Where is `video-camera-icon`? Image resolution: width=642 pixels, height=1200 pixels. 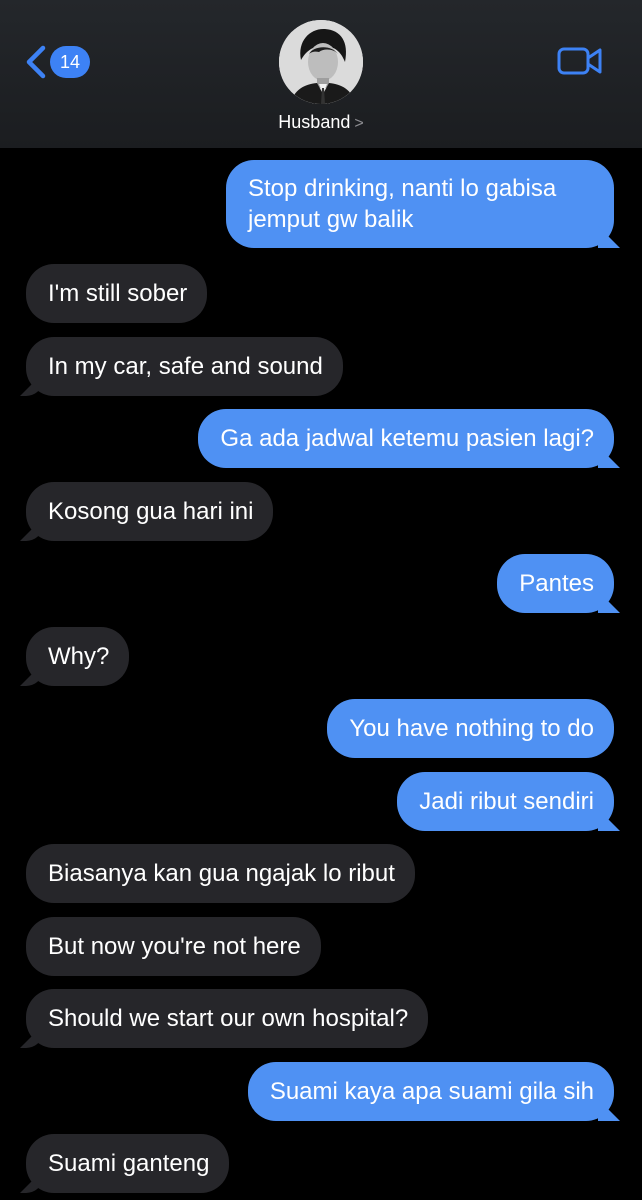
video-camera-icon is located at coordinates (580, 61).